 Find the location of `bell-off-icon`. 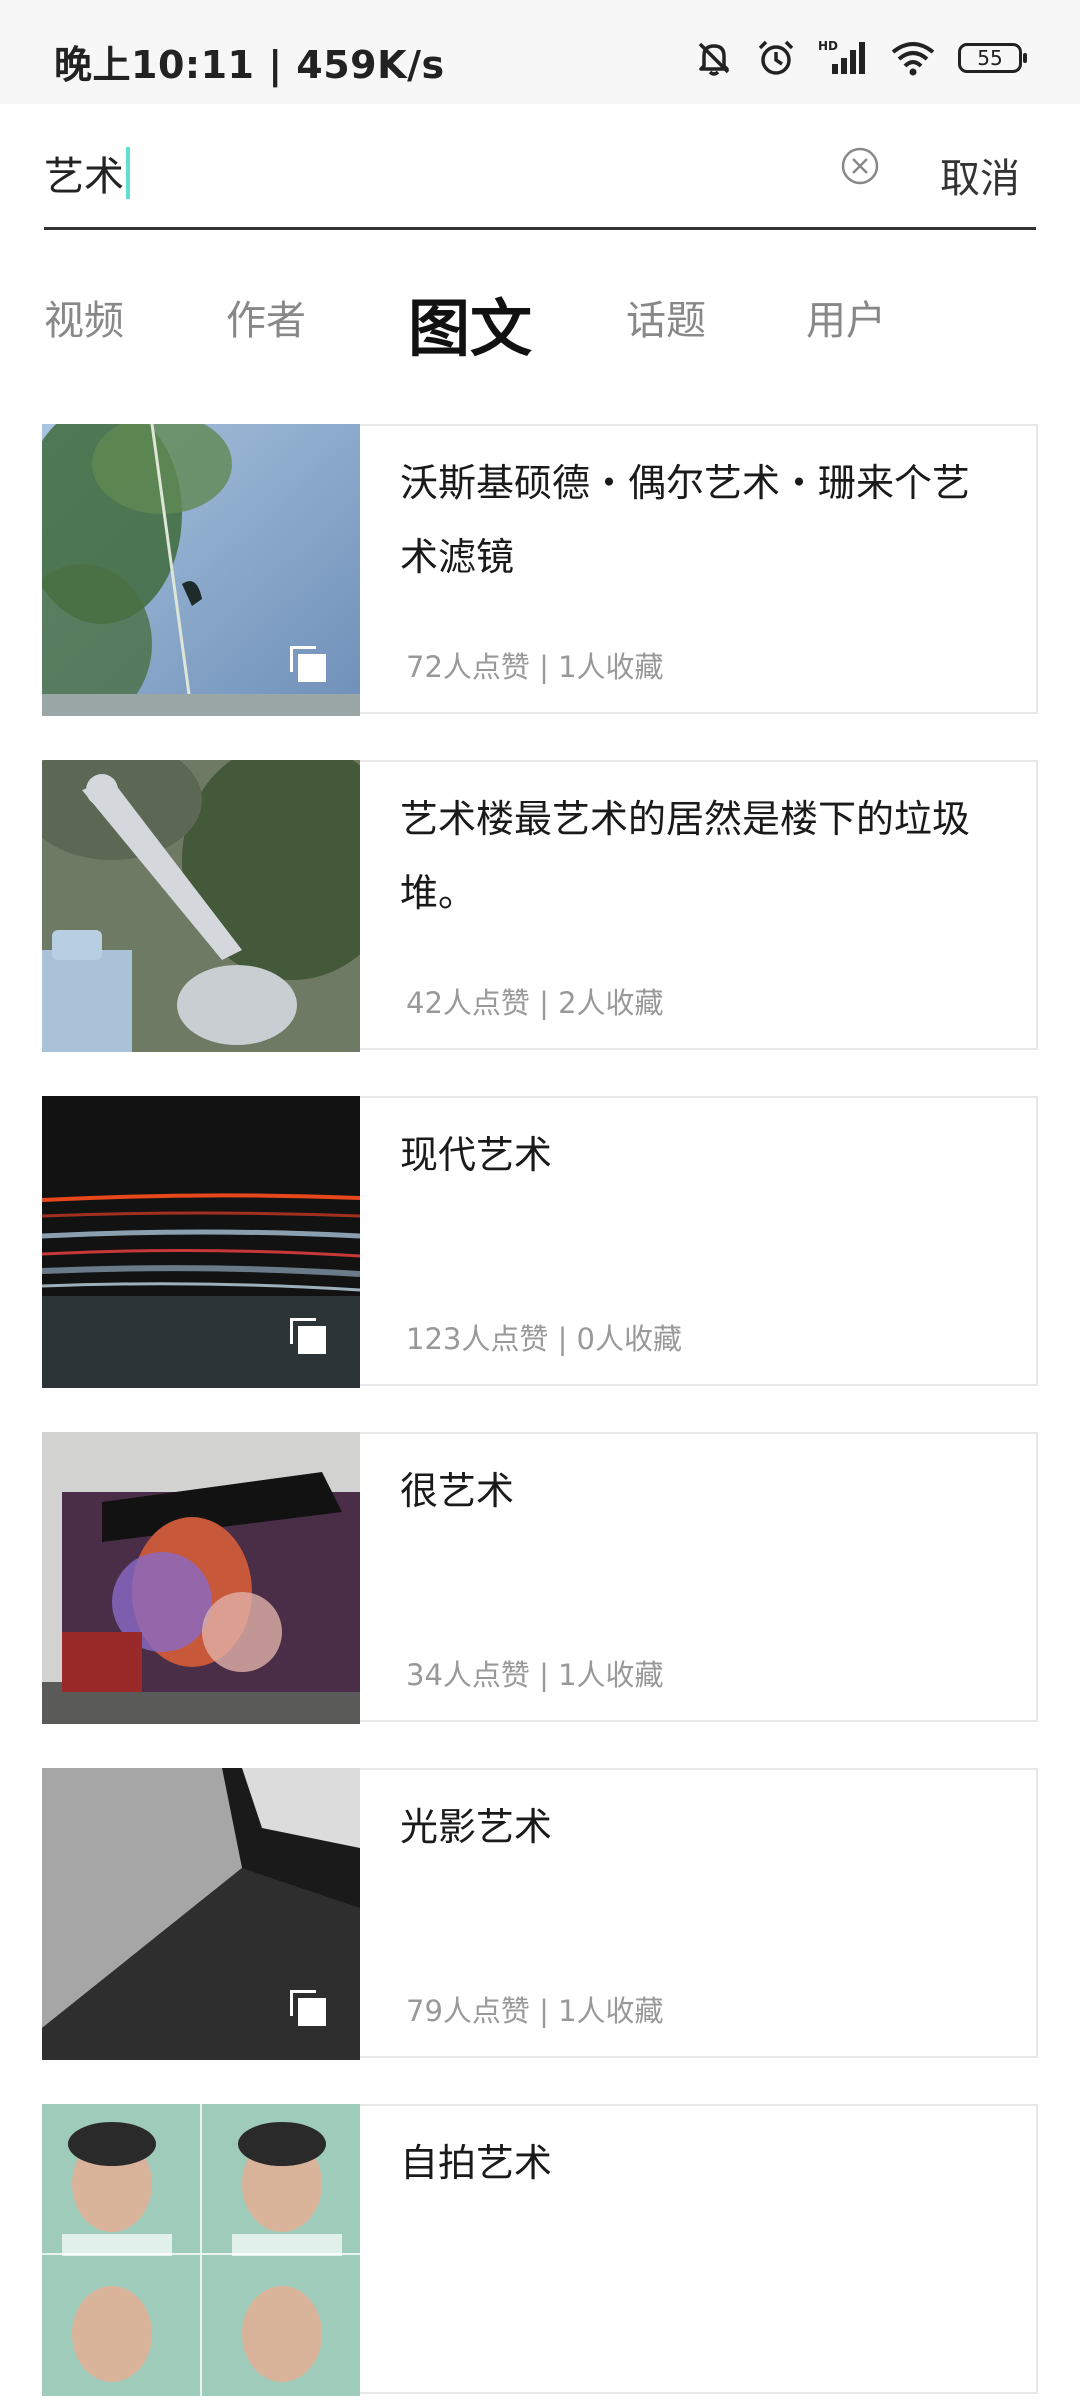

bell-off-icon is located at coordinates (714, 58).